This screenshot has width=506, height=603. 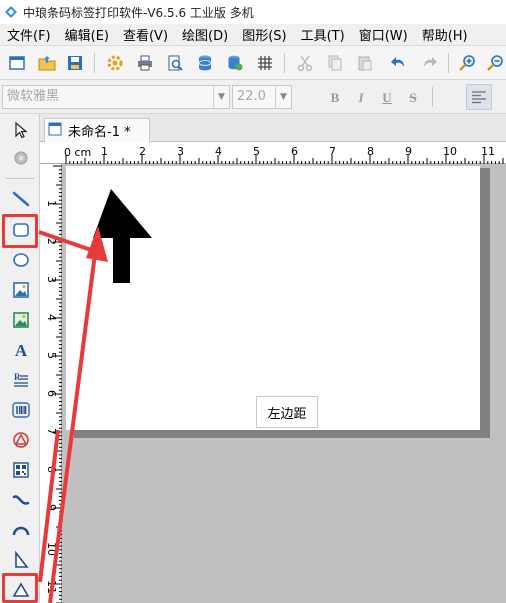 I want to click on copy-icon, so click(x=335, y=63).